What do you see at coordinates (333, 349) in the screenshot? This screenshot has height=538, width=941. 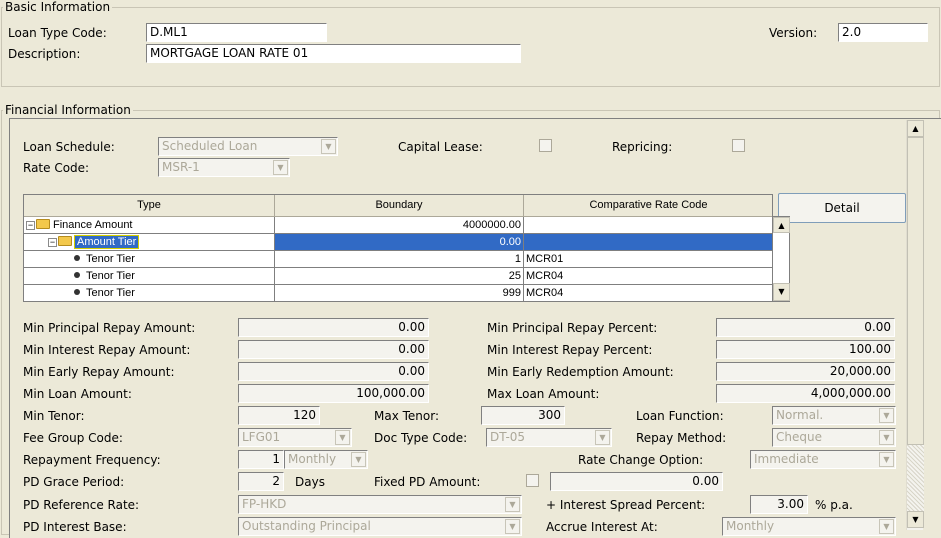 I see `min-interest-repay-amount-field: 0.00` at bounding box center [333, 349].